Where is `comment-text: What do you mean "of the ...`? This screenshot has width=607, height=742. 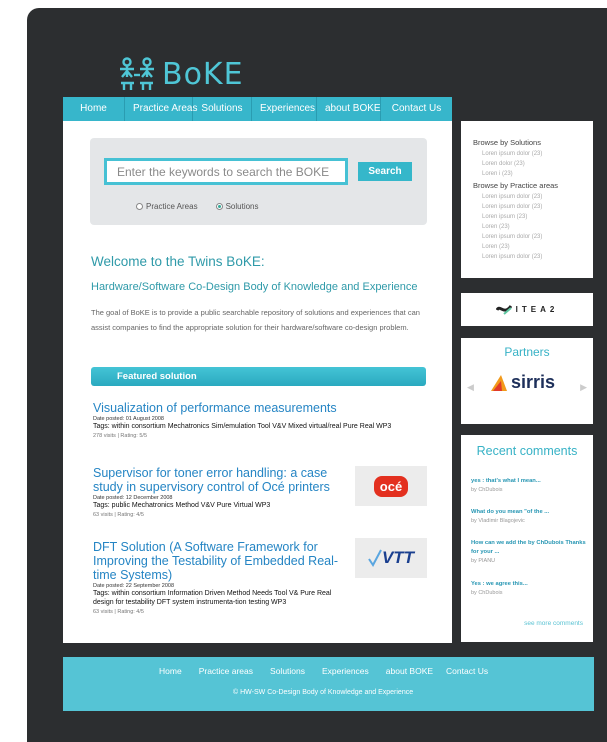
comment-text: What do you mean "of the ... is located at coordinates (530, 512).